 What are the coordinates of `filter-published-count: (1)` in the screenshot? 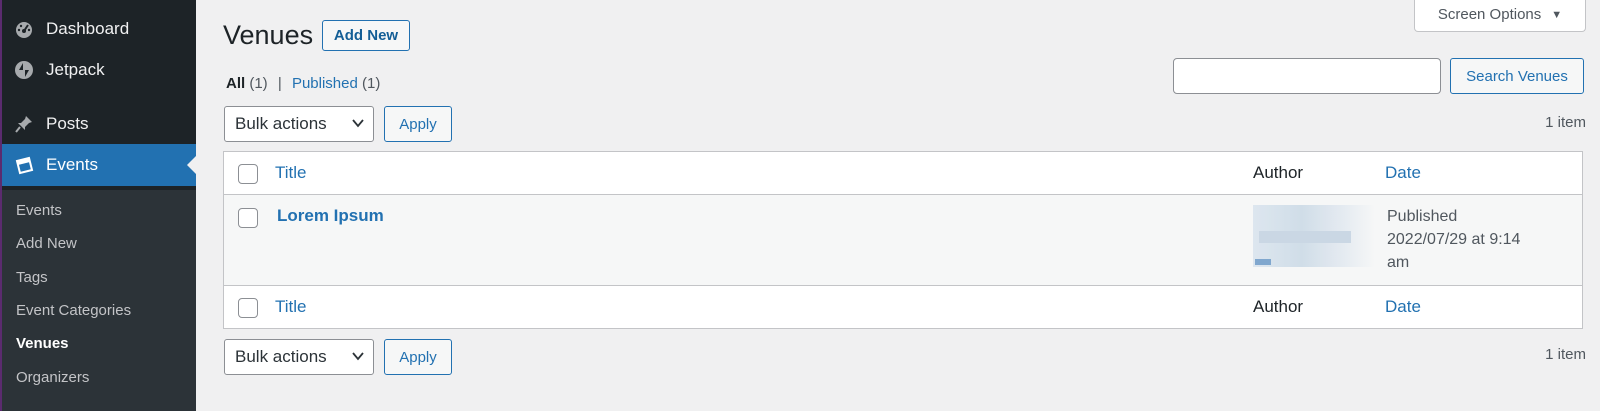 It's located at (371, 83).